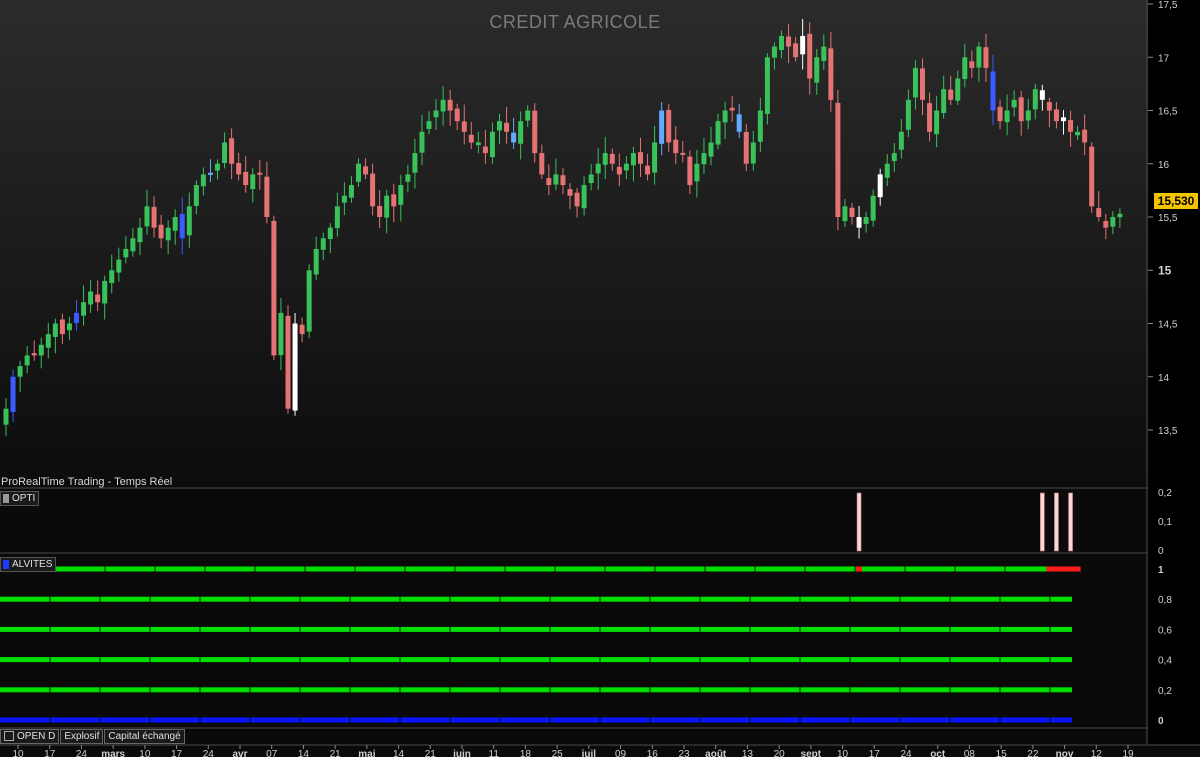  Describe the element at coordinates (1097, 753) in the screenshot. I see `x-tick-label: 12` at that location.